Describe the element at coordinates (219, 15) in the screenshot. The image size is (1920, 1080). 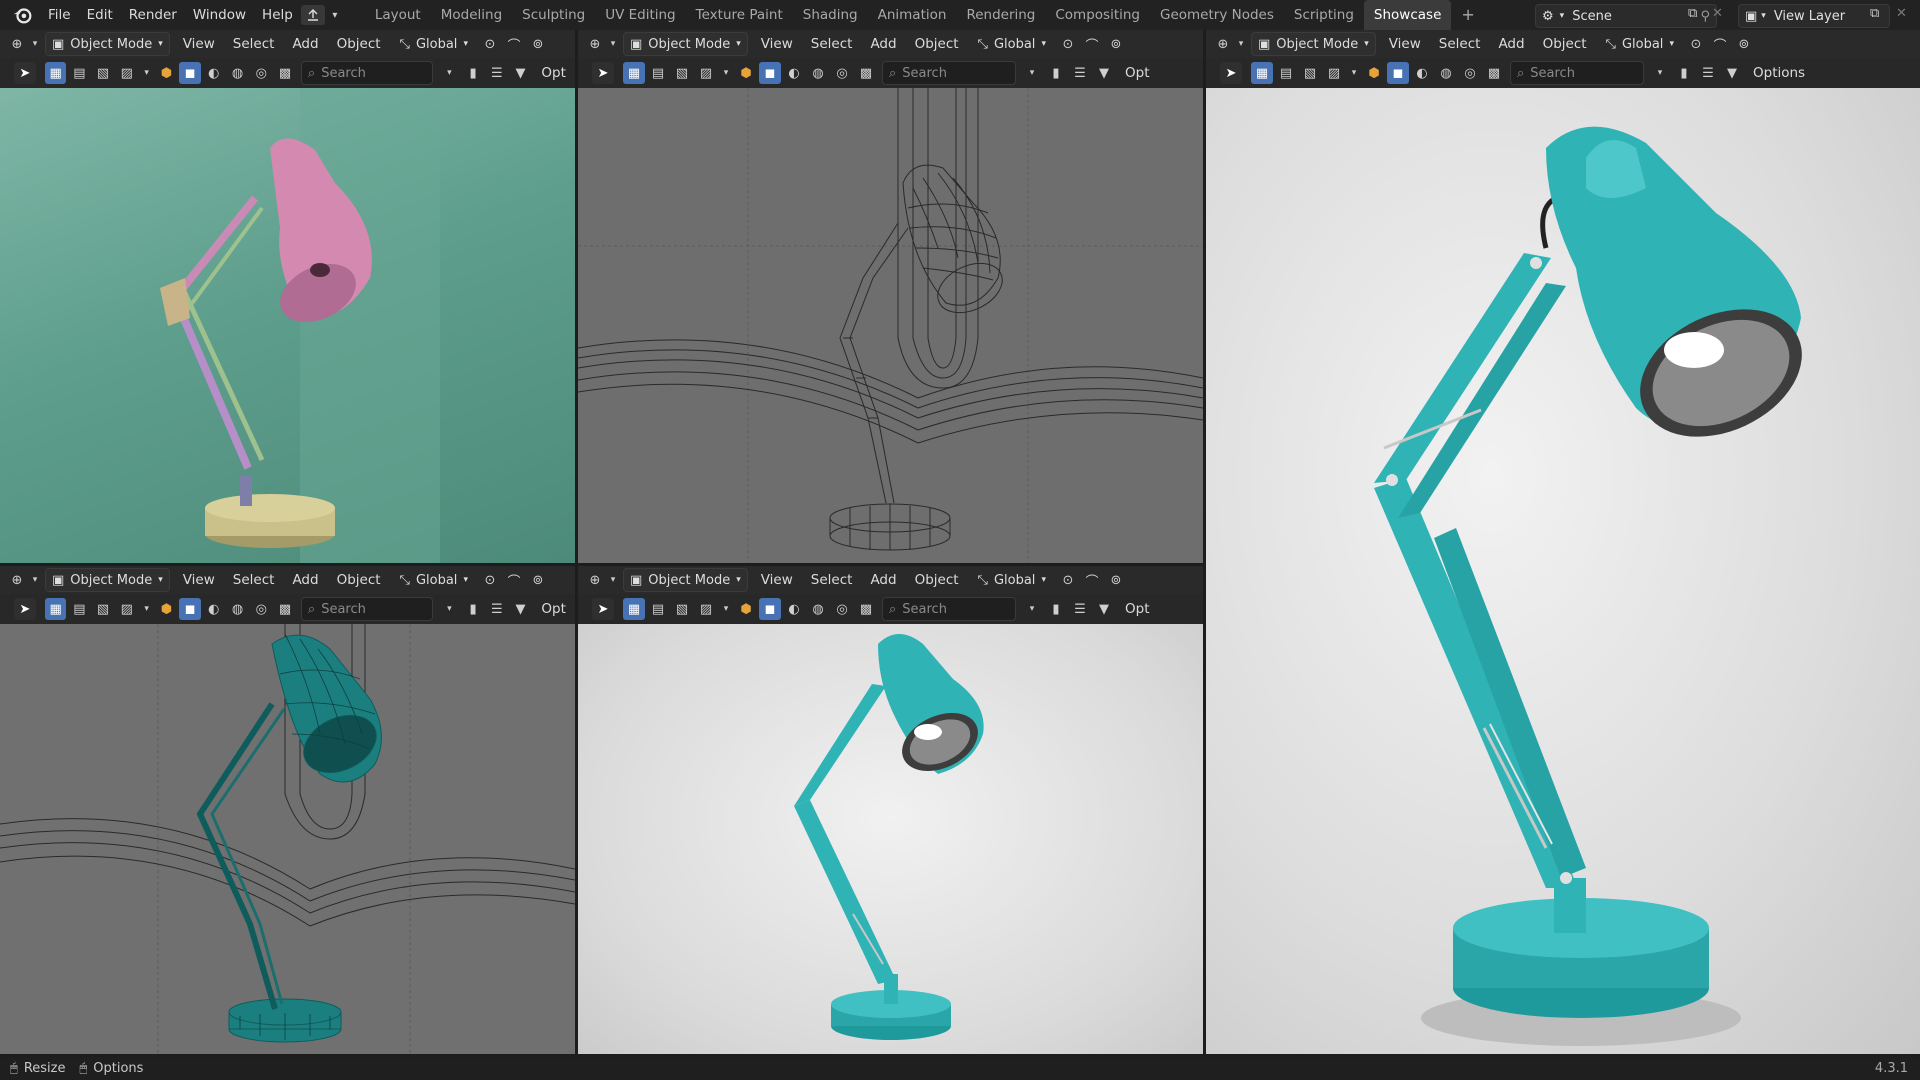
I see `menu-window: Window` at that location.